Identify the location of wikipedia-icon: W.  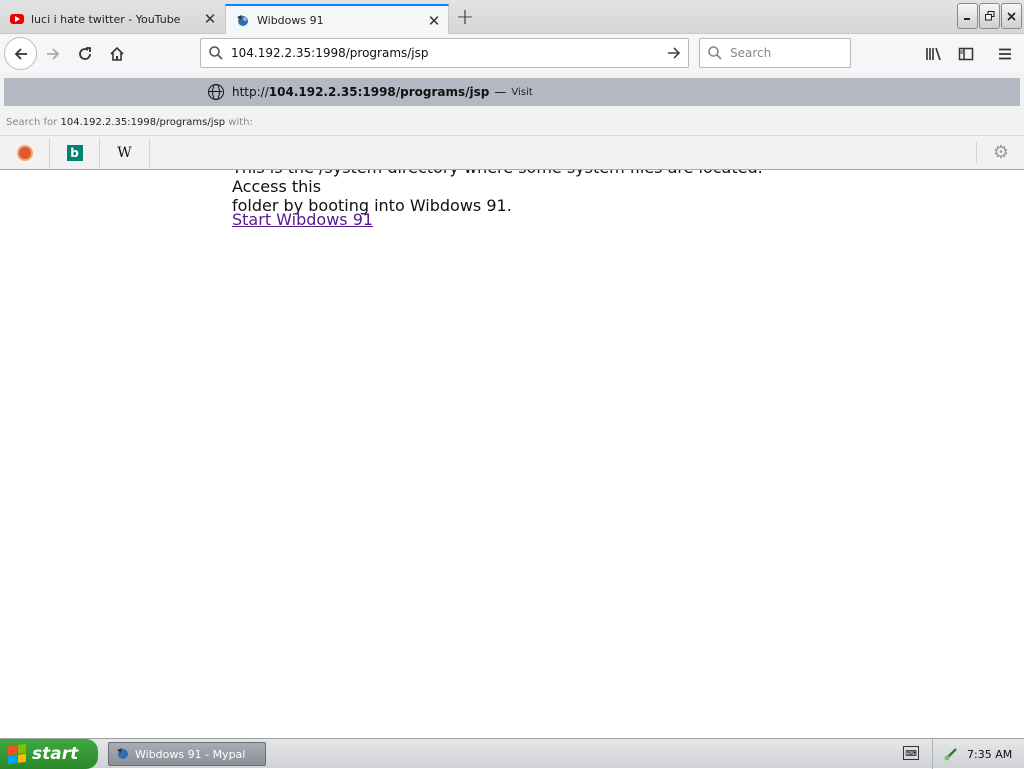
(124, 152).